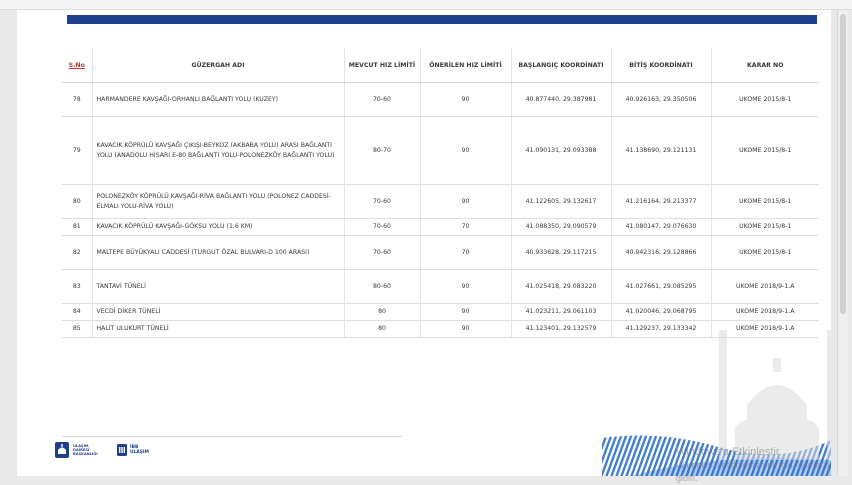 Image resolution: width=852 pixels, height=485 pixels. What do you see at coordinates (218, 329) in the screenshot?
I see `cell-route-name: HALİT ULUKURT TÜNELİ` at bounding box center [218, 329].